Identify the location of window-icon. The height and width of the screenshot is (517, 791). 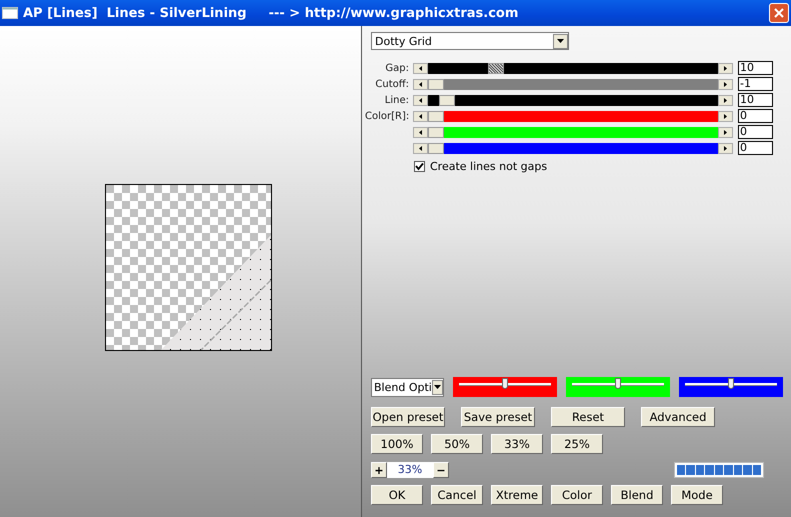
(10, 13).